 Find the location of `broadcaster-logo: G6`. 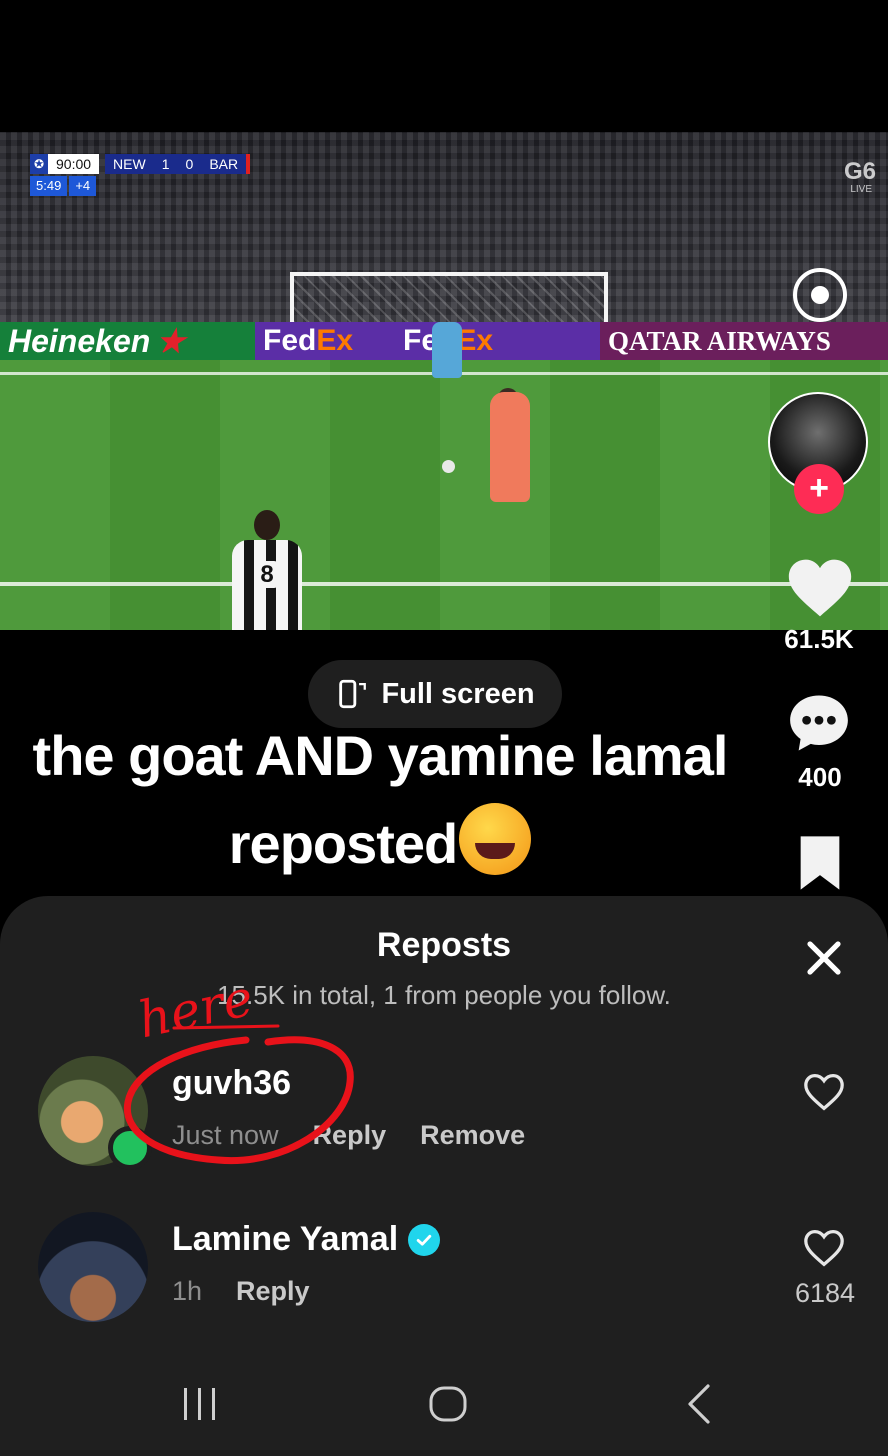

broadcaster-logo: G6 is located at coordinates (859, 171).